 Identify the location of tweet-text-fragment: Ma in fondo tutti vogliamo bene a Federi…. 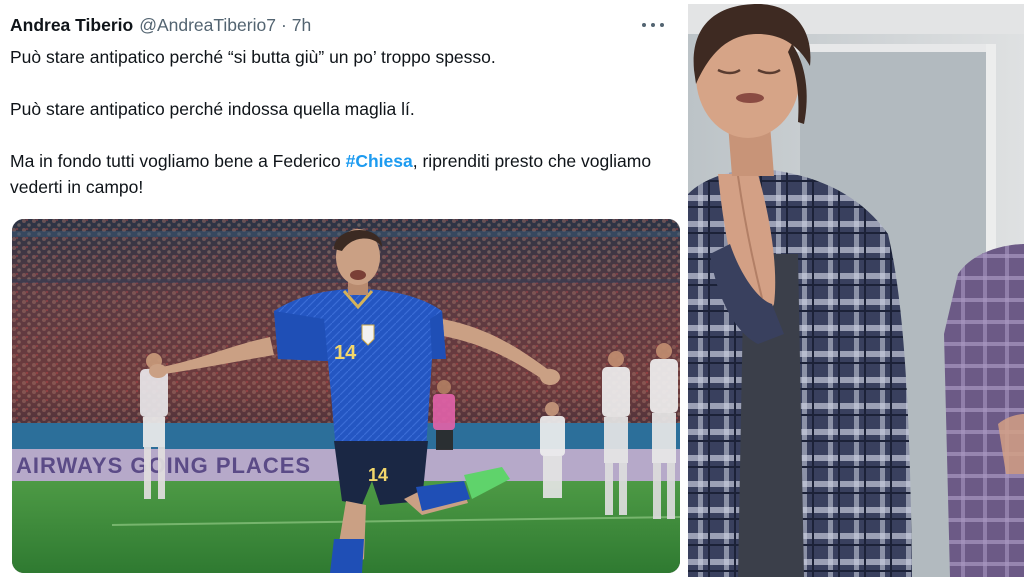
(178, 161).